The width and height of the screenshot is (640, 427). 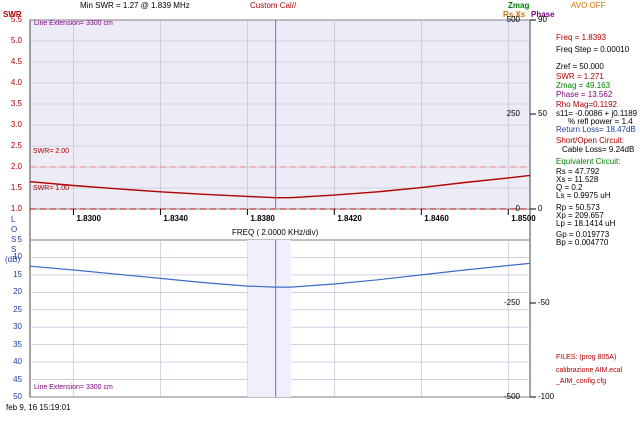 What do you see at coordinates (586, 357) in the screenshot?
I see `files-heading: FILES: (prog 805A)` at bounding box center [586, 357].